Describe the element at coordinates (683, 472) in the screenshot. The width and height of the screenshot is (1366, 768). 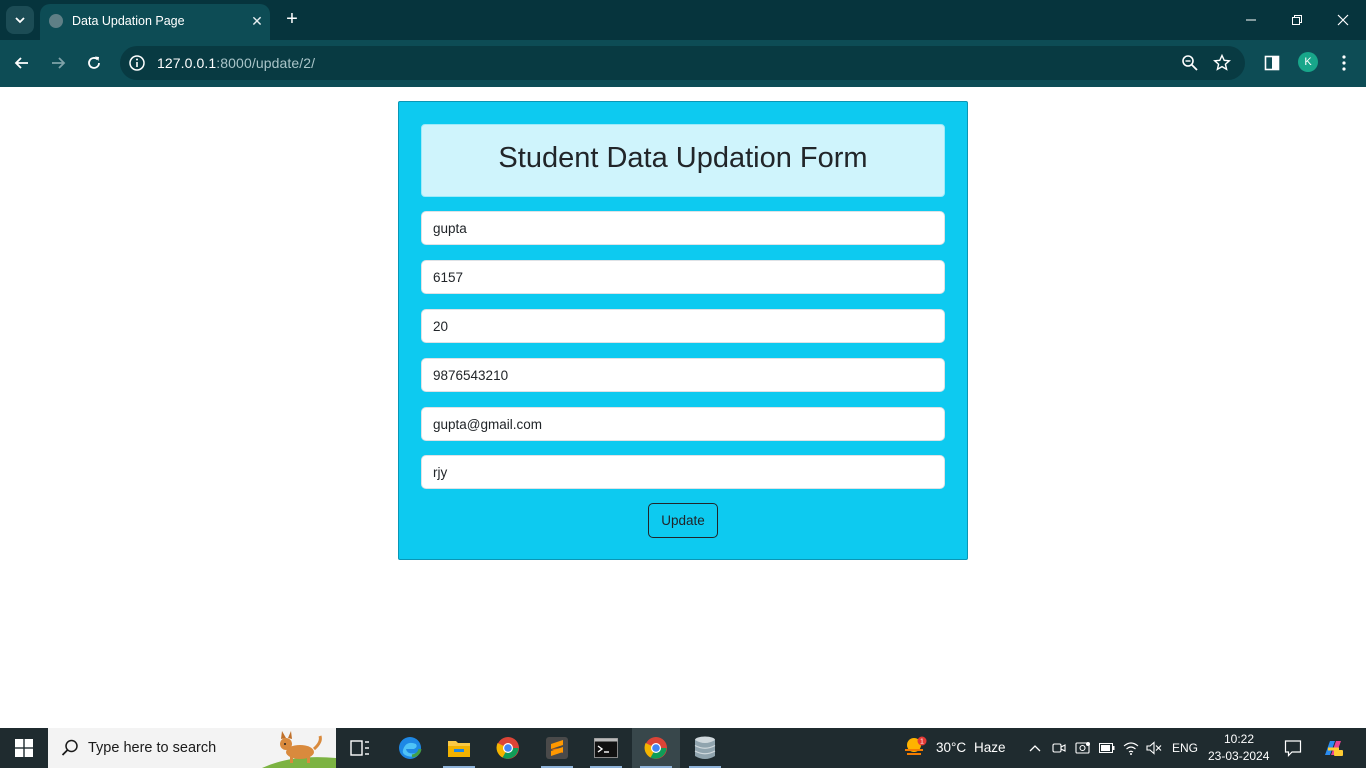
I see `city-field` at that location.